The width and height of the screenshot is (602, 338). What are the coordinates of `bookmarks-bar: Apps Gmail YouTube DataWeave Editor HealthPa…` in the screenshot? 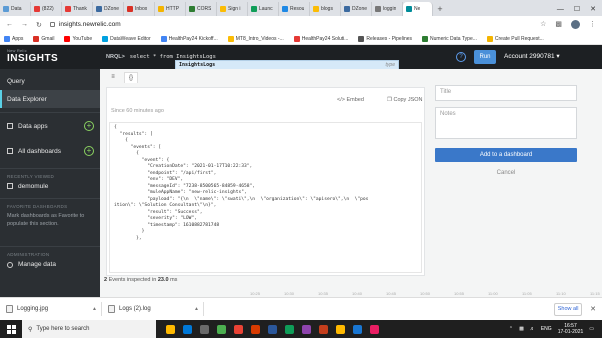 It's located at (301, 39).